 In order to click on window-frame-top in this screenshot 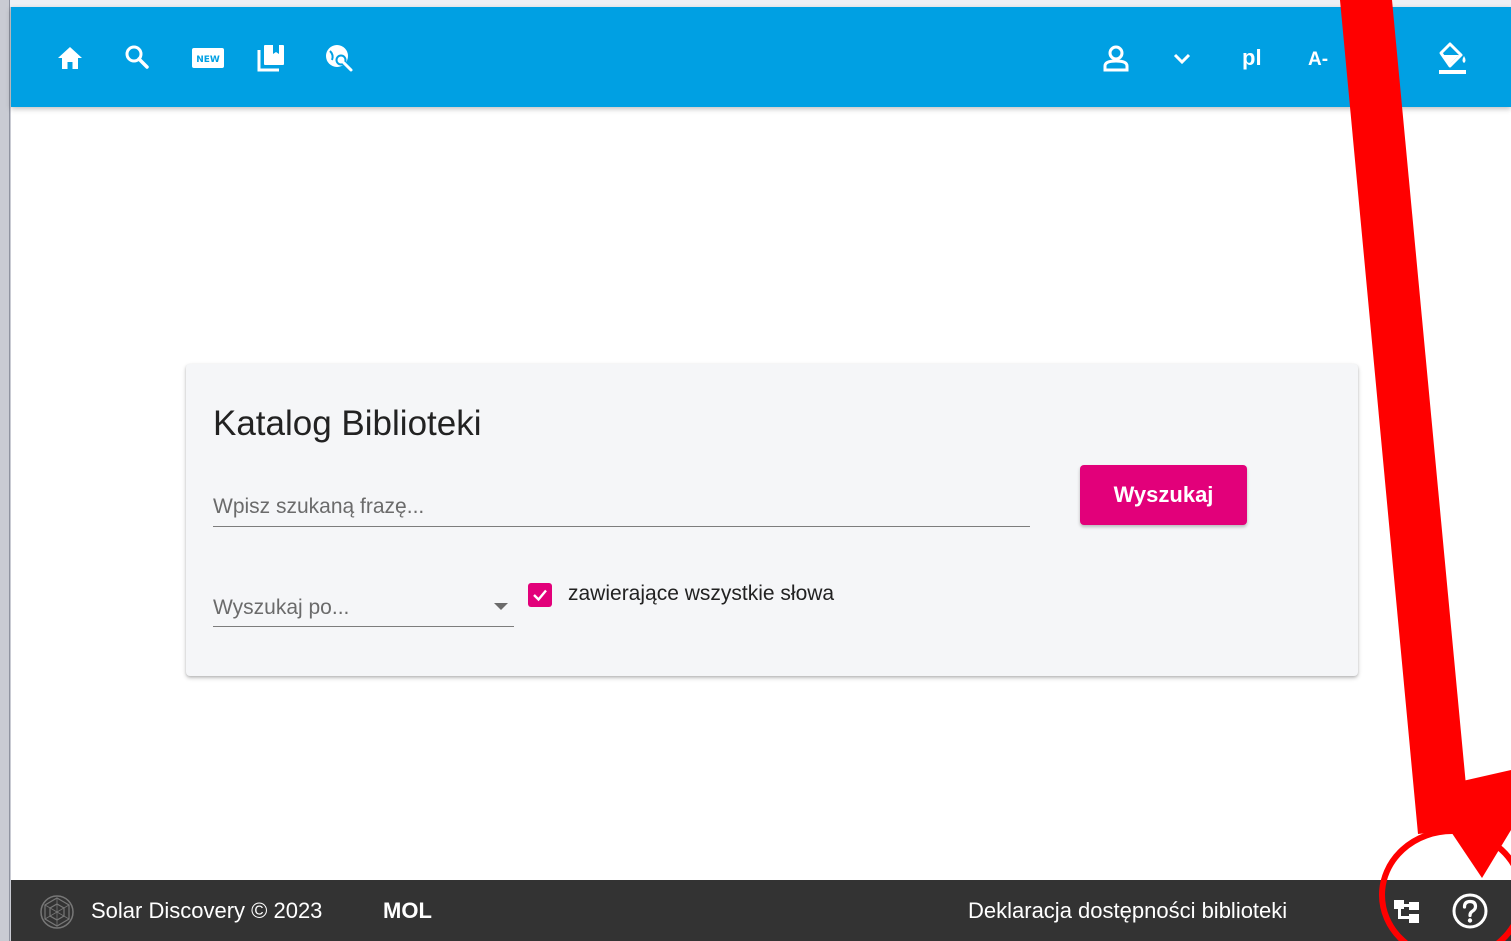, I will do `click(760, 3)`.